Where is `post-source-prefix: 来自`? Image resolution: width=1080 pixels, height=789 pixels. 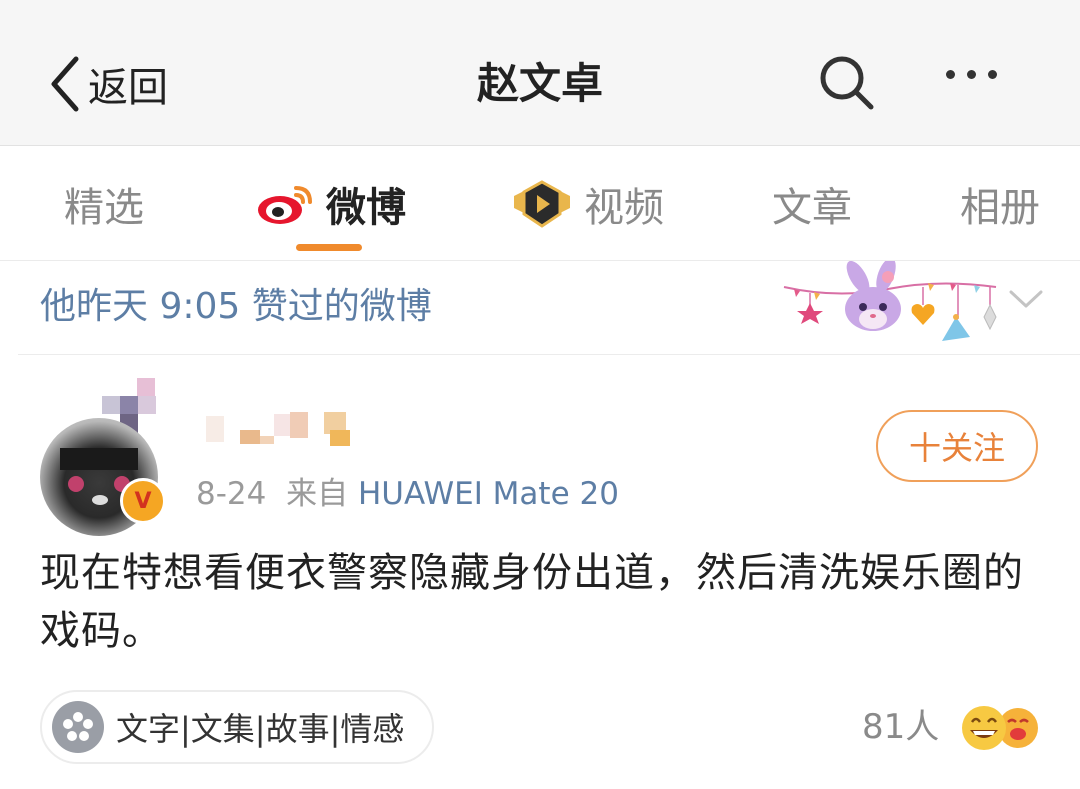
post-source-prefix: 来自 is located at coordinates (317, 494).